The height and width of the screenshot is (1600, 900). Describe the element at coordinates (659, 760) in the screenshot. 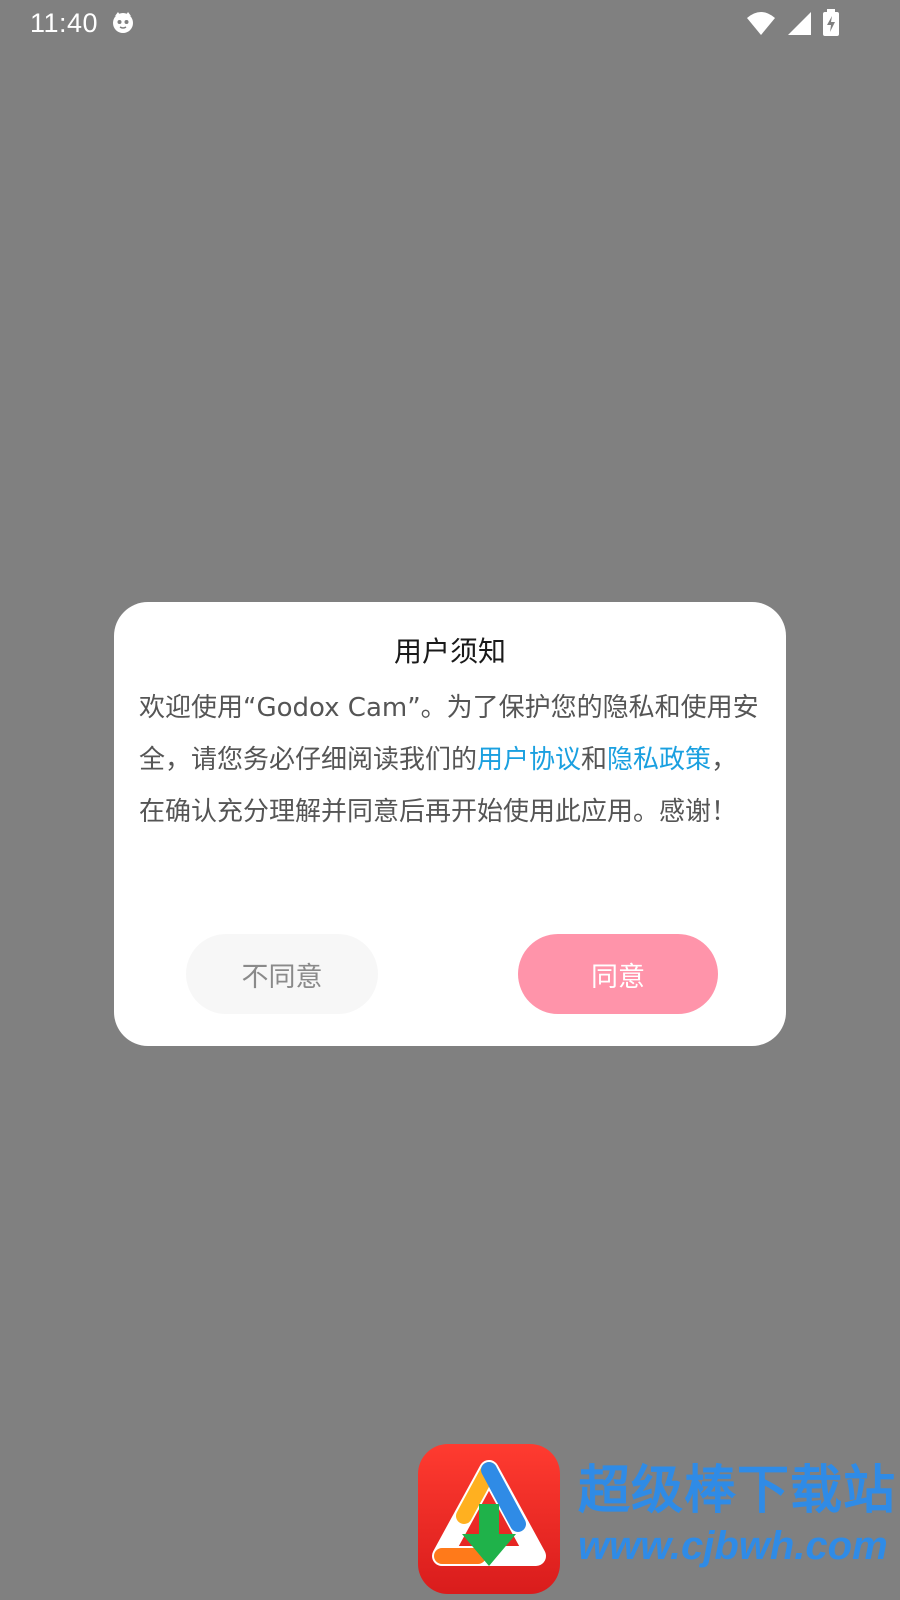

I see `privacy-policy-link: 隐私政策` at that location.